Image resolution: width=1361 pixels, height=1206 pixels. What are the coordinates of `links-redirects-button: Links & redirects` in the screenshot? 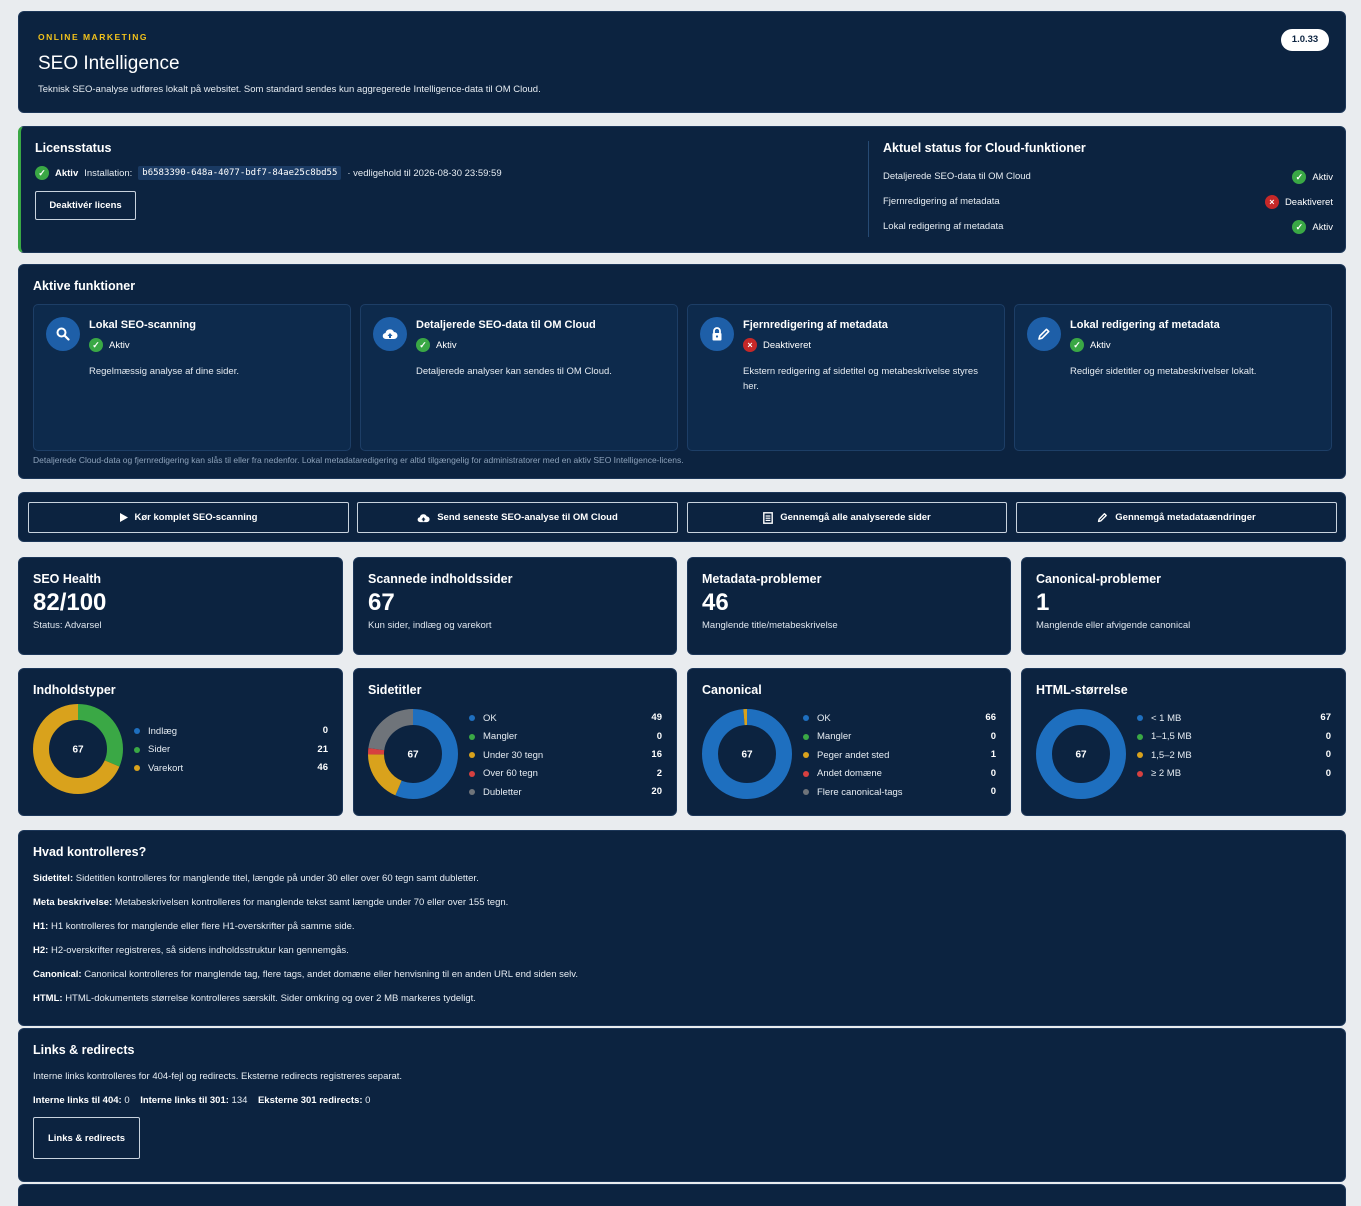 It's located at (86, 1138).